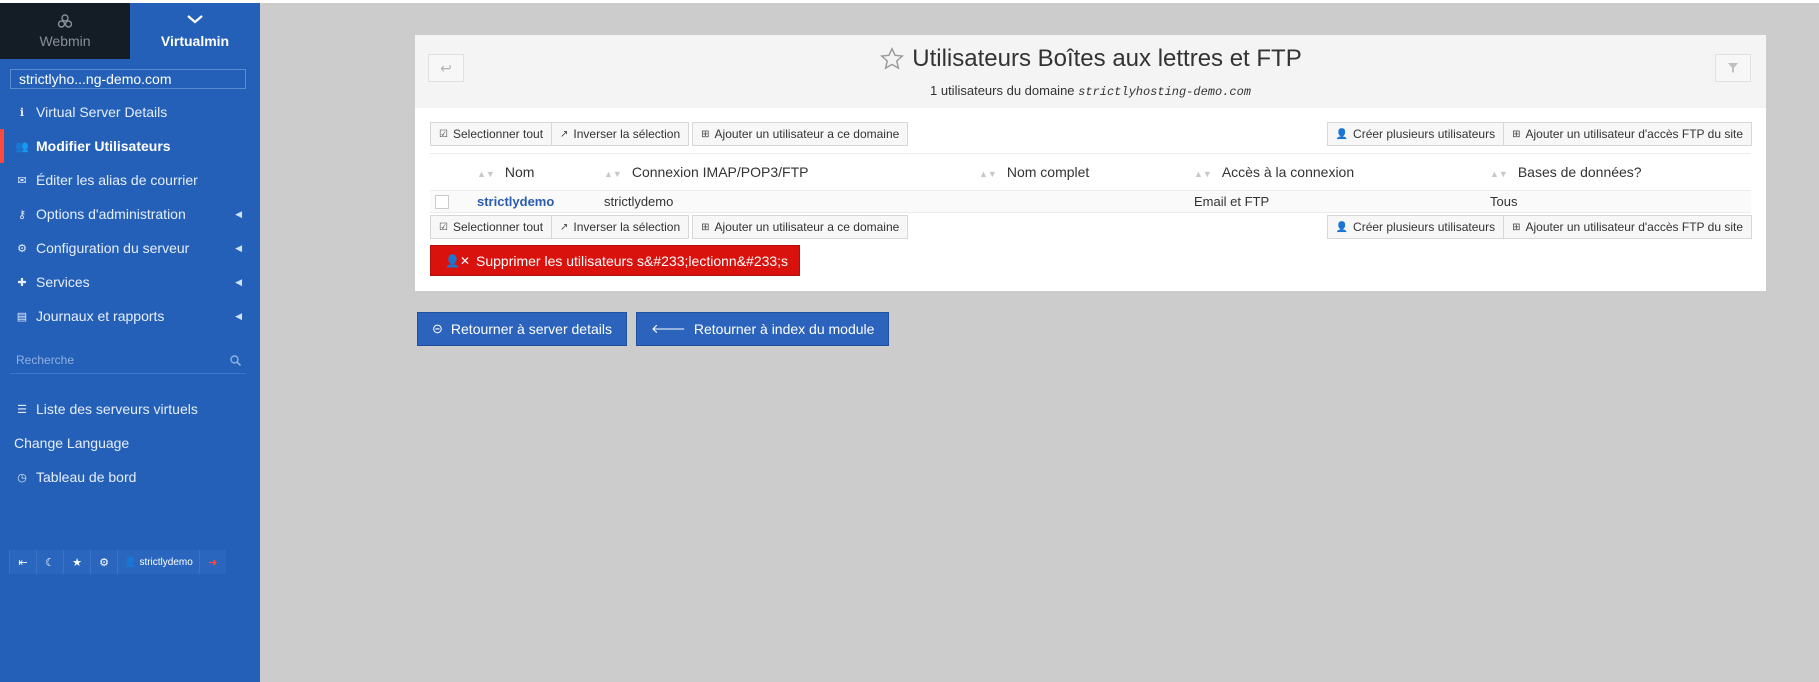  What do you see at coordinates (130, 477) in the screenshot?
I see `sidebar-item-tableau-de-bord: ◷ Tableau de bord` at bounding box center [130, 477].